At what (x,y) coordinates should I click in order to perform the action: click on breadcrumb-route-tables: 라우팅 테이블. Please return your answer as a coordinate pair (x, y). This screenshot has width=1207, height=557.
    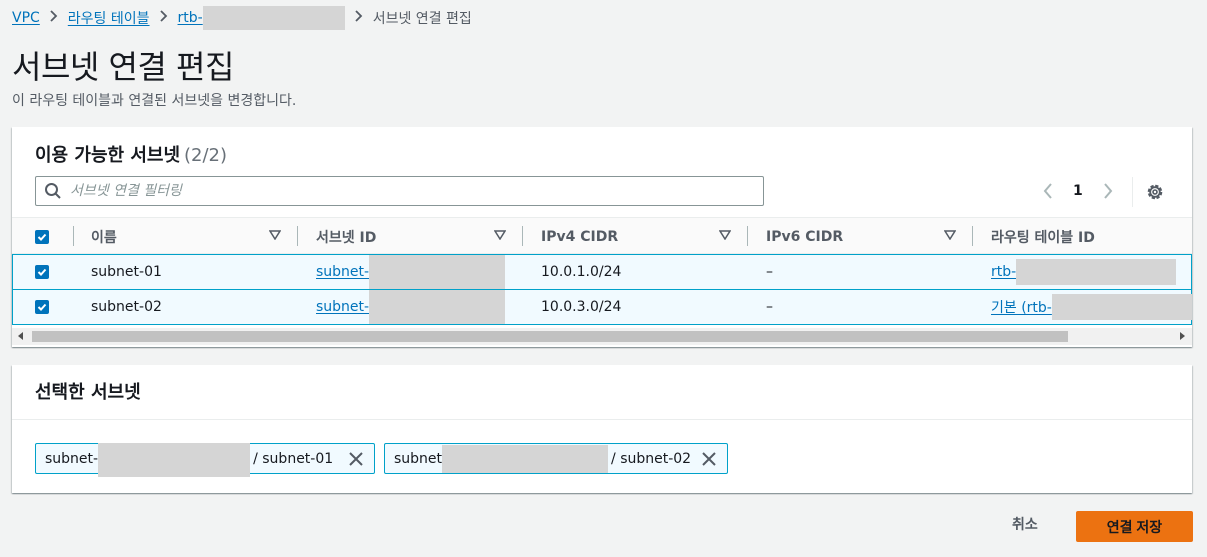
    Looking at the image, I should click on (109, 18).